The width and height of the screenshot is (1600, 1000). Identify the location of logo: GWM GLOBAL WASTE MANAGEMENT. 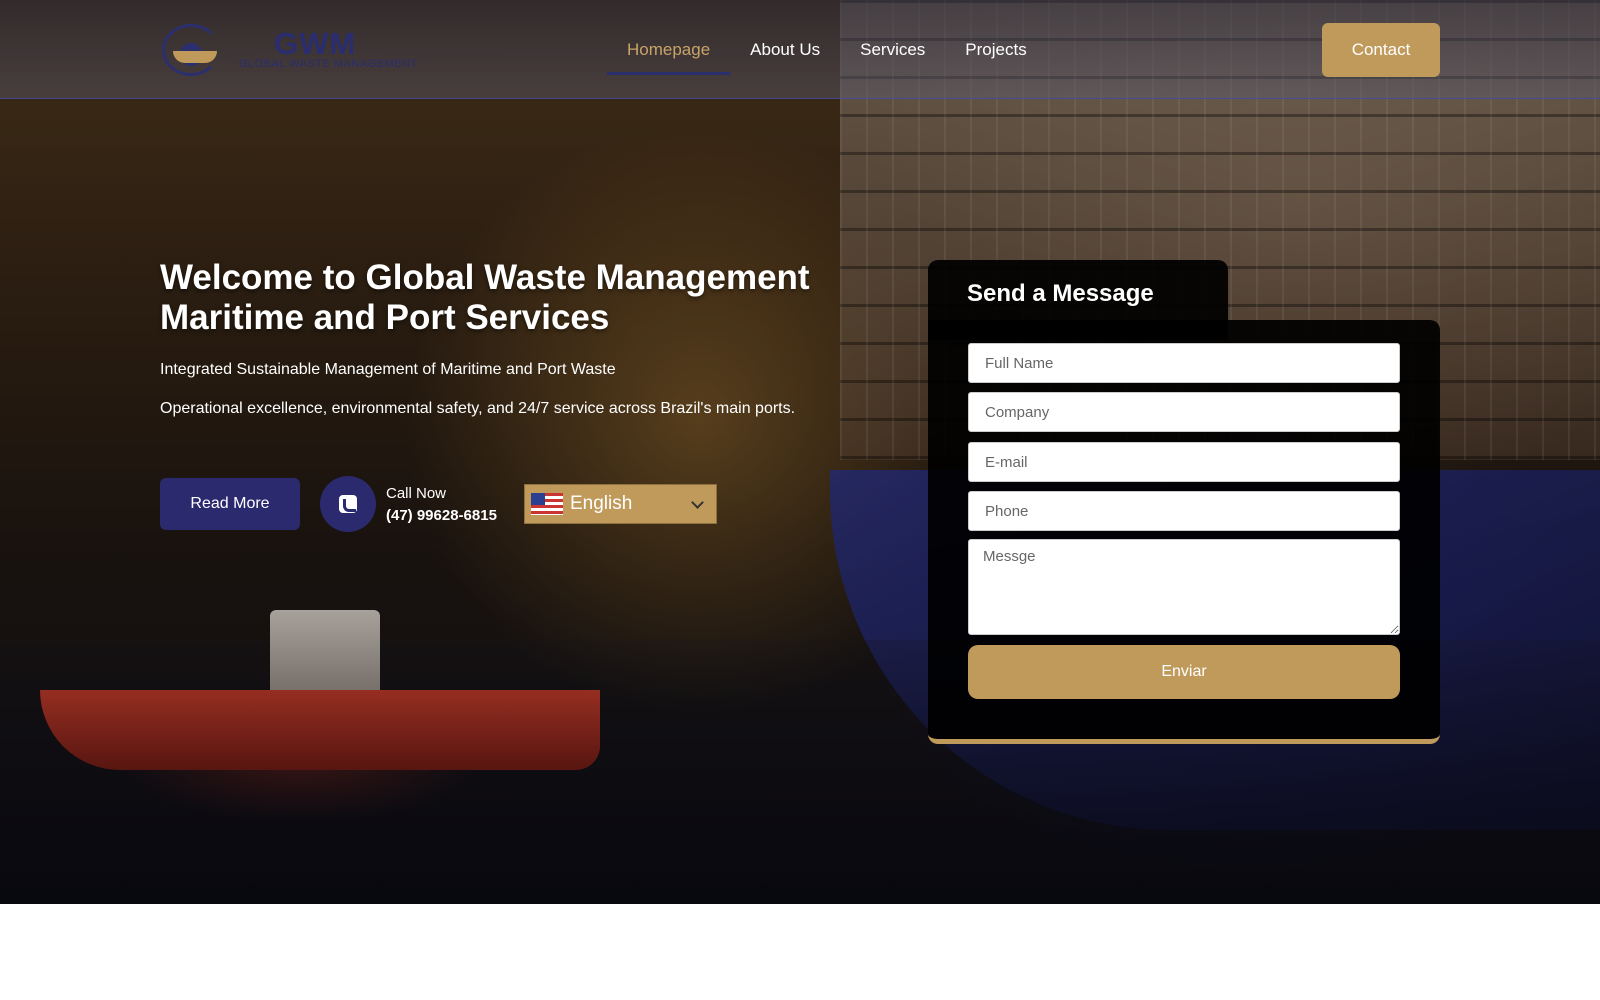
(289, 51).